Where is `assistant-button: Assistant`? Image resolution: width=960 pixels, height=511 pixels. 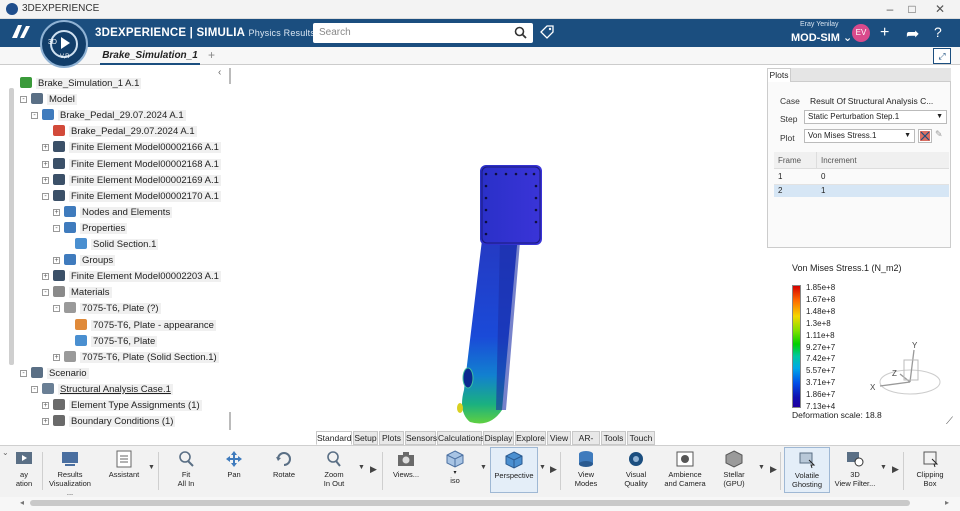 assistant-button: Assistant is located at coordinates (124, 470).